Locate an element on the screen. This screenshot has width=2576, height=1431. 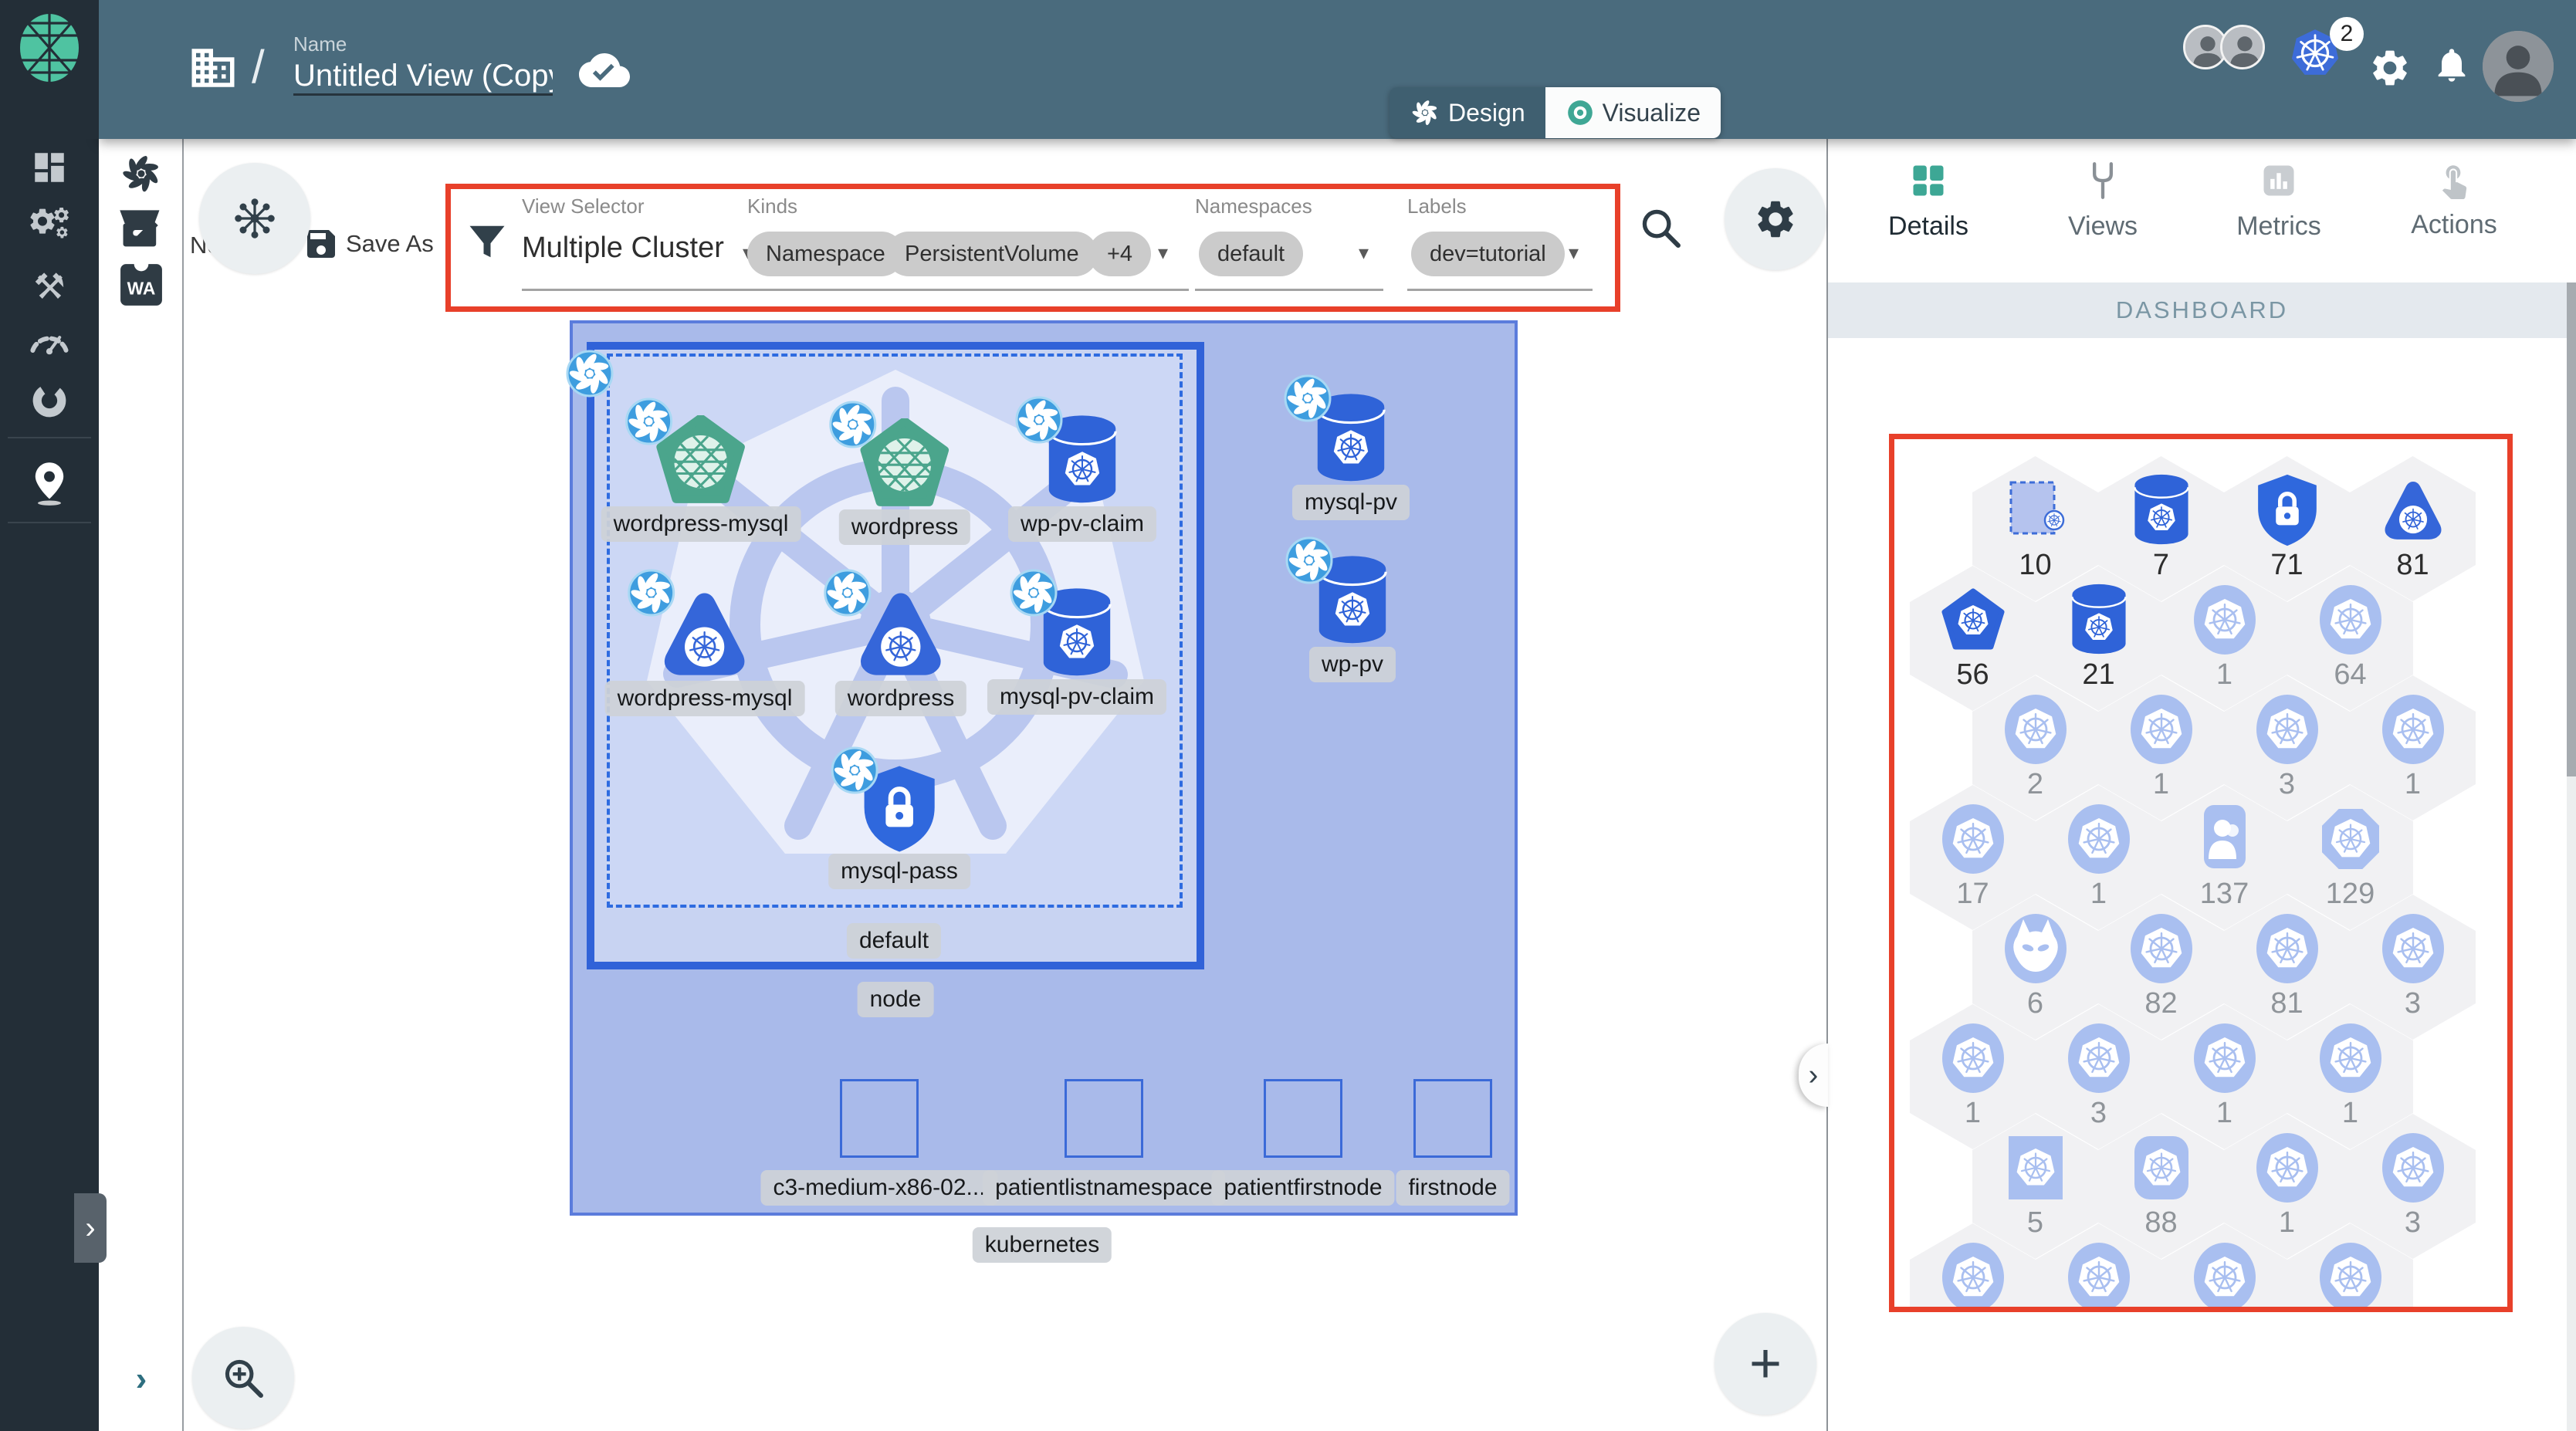
sidebar-item-toolkit: ⚒ is located at coordinates (50, 286).